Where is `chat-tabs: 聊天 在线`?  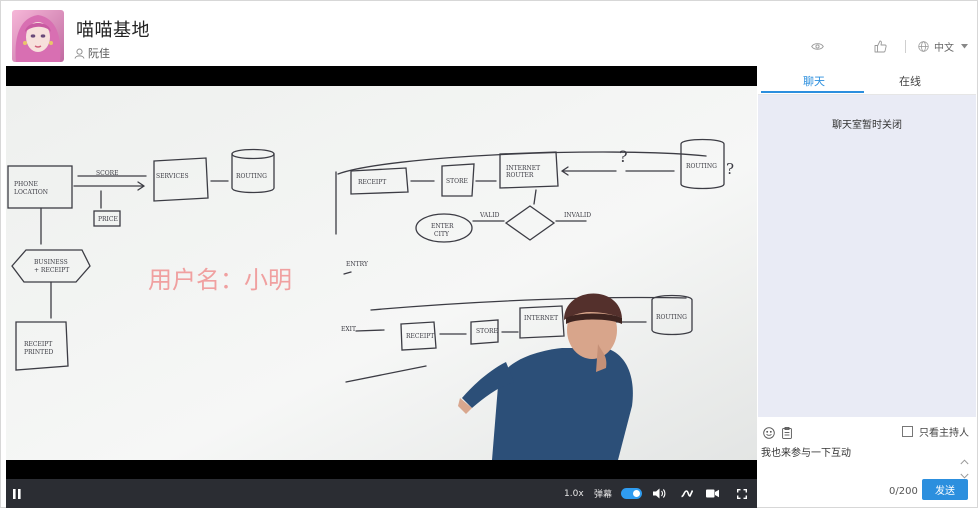 chat-tabs: 聊天 在线 is located at coordinates (867, 80).